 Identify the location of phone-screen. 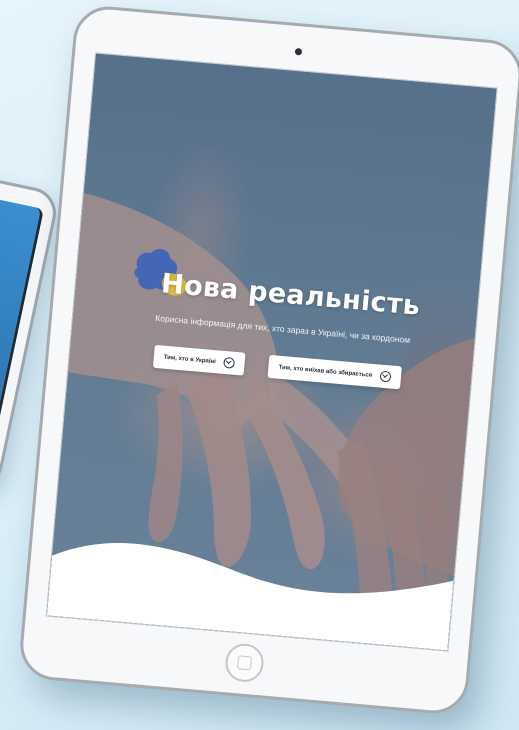
(22, 324).